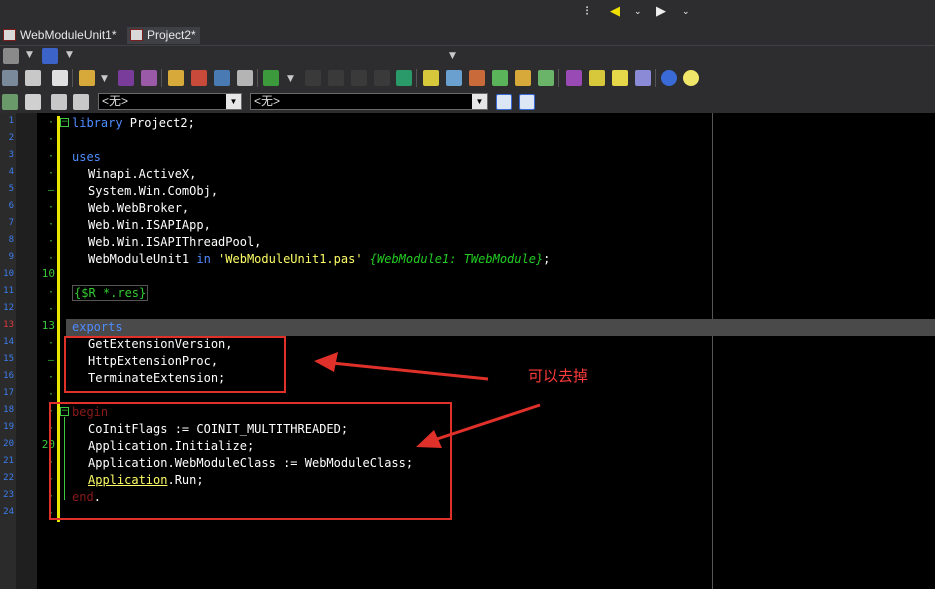 This screenshot has height=589, width=935. Describe the element at coordinates (326, 362) in the screenshot. I see `arrow-head-icon` at that location.